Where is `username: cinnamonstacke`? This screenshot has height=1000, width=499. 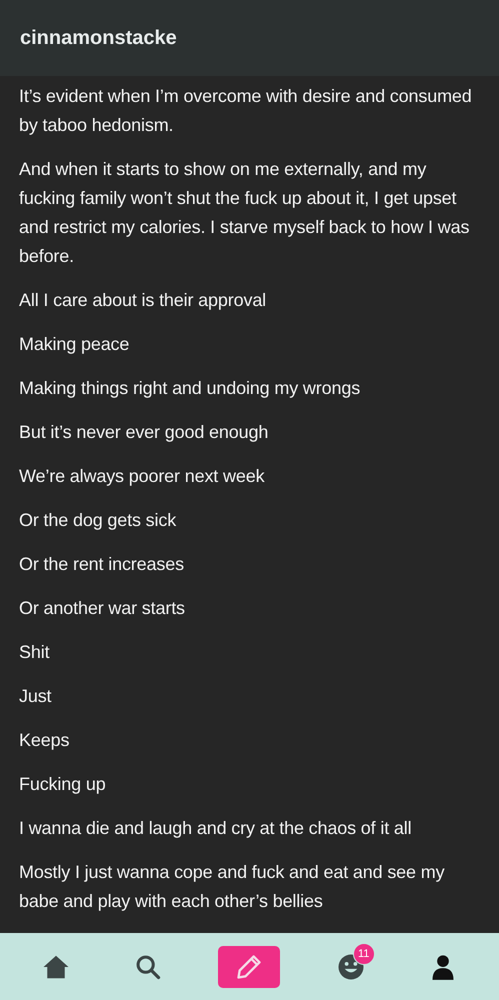
username: cinnamonstacke is located at coordinates (98, 38).